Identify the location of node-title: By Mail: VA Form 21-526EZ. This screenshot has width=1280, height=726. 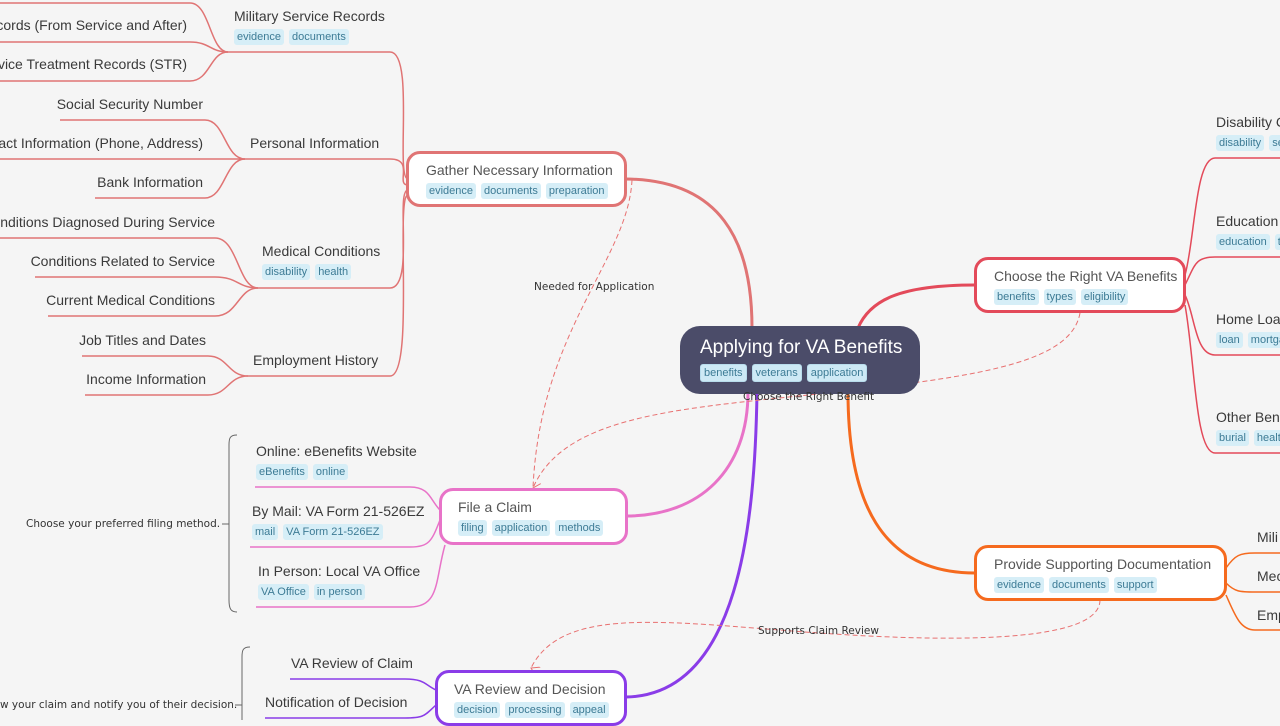
(338, 511).